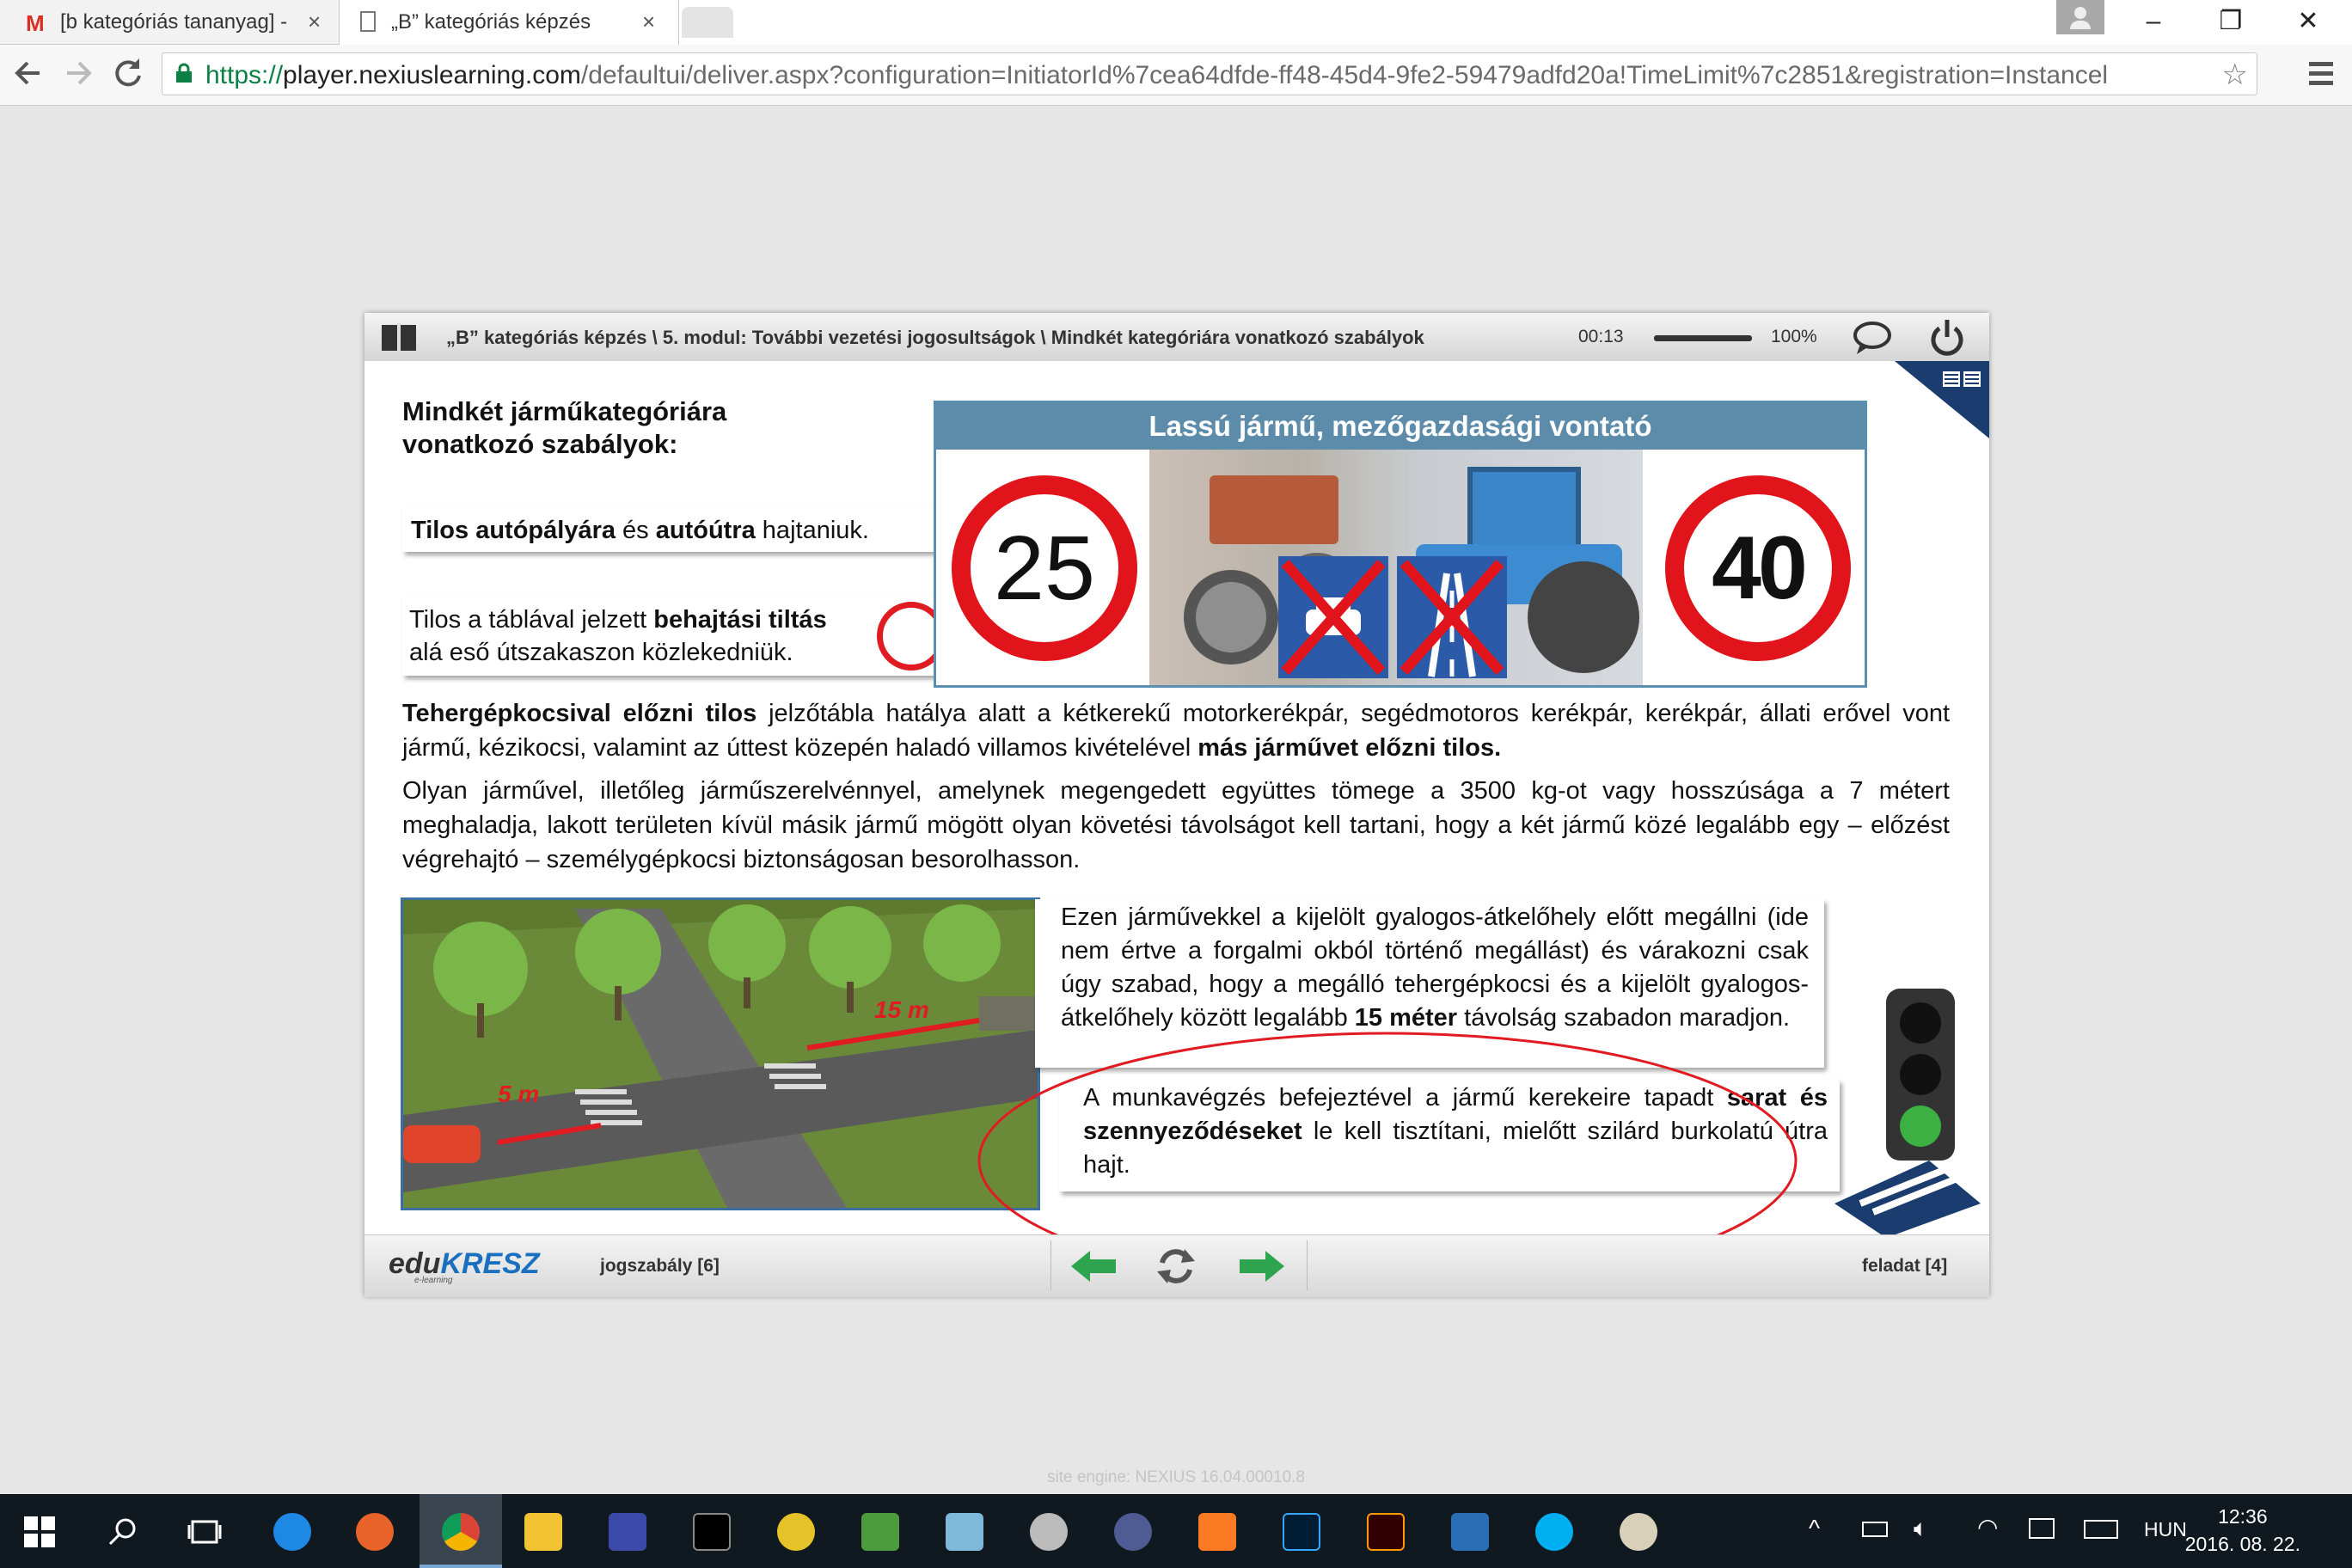 The width and height of the screenshot is (2352, 1568). What do you see at coordinates (2080, 17) in the screenshot?
I see `profile-icon` at bounding box center [2080, 17].